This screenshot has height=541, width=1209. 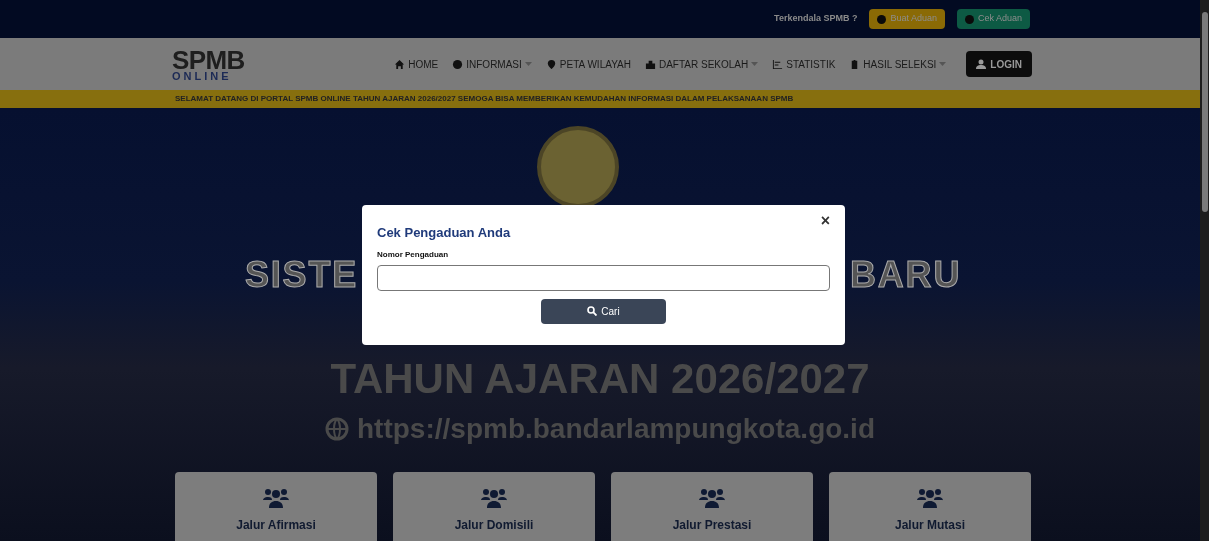 What do you see at coordinates (993, 19) in the screenshot?
I see `check-complaint-button: Cek Aduan` at bounding box center [993, 19].